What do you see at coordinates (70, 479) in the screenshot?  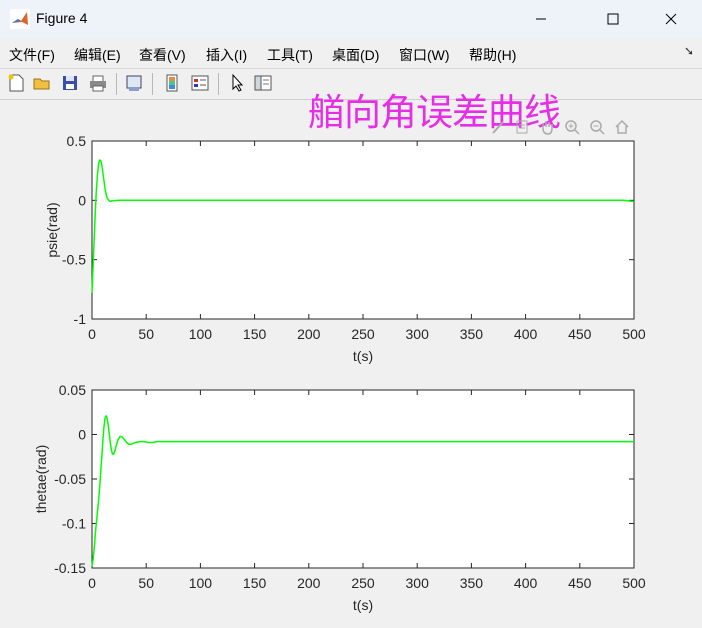 I see `y-tick-label: -0.05` at bounding box center [70, 479].